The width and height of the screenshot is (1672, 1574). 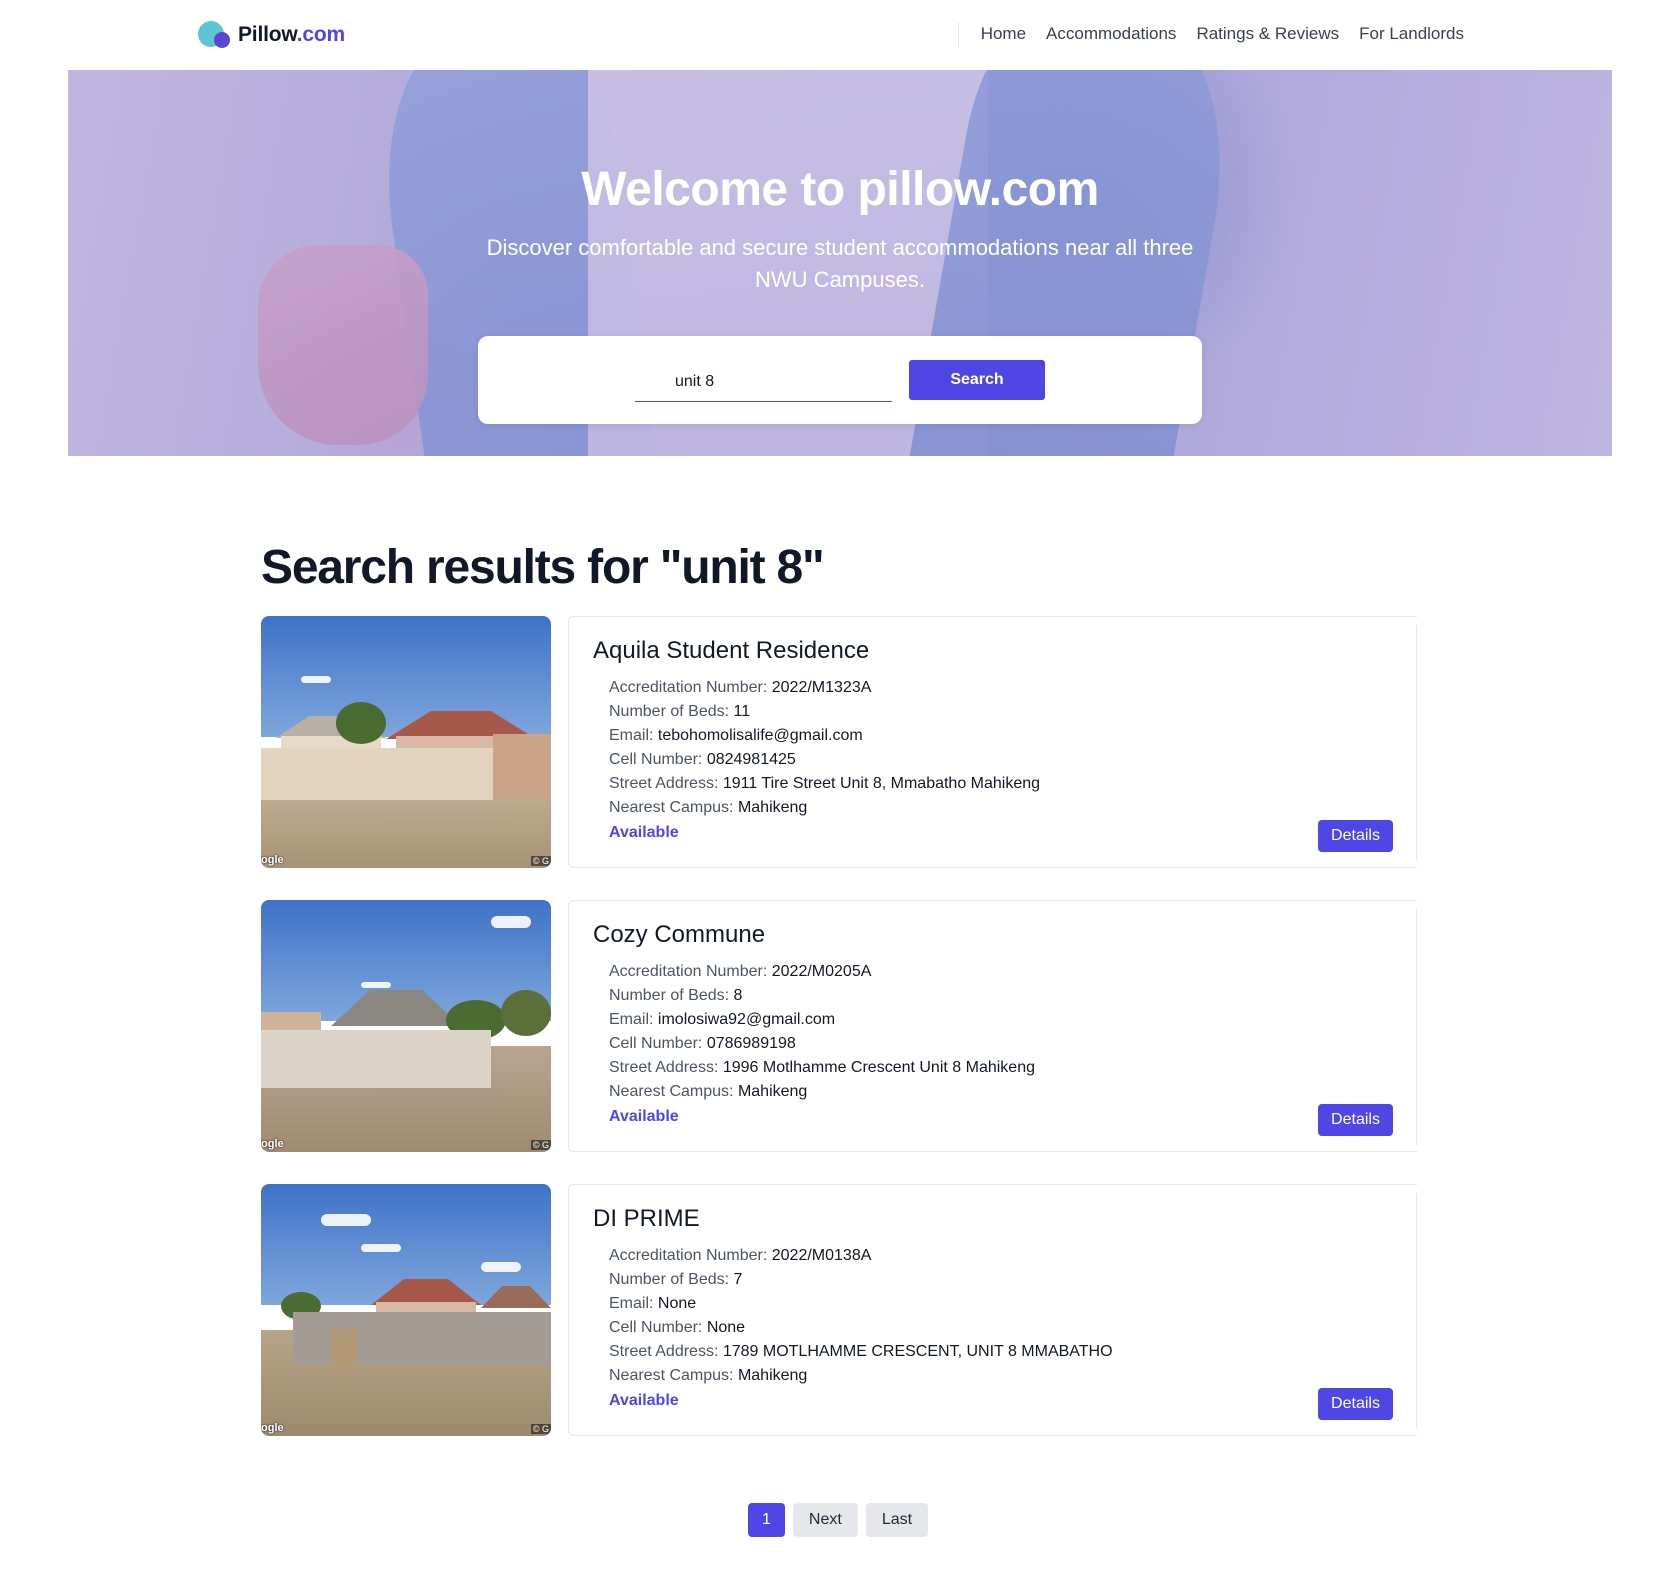 What do you see at coordinates (543, 567) in the screenshot?
I see `results-title: Search results for "unit 8"` at bounding box center [543, 567].